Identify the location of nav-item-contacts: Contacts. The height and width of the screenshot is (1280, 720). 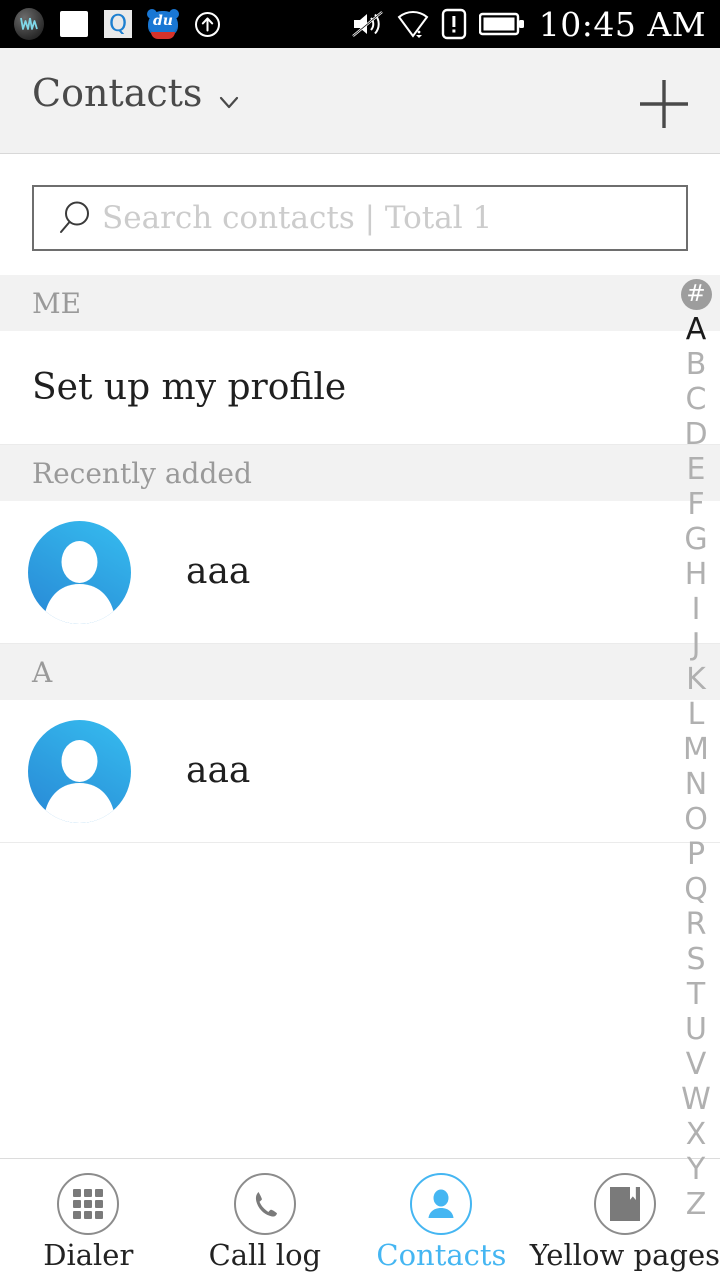
(441, 1219).